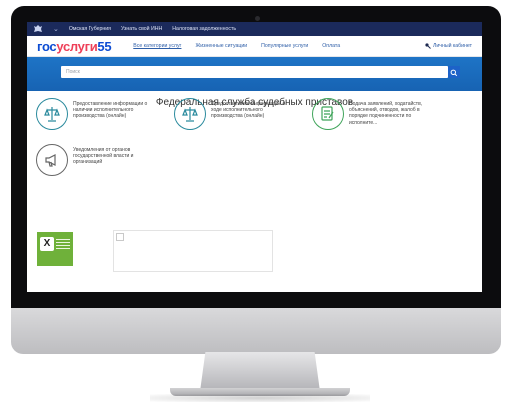  Describe the element at coordinates (63, 245) in the screenshot. I see `banner-text-lines` at that location.